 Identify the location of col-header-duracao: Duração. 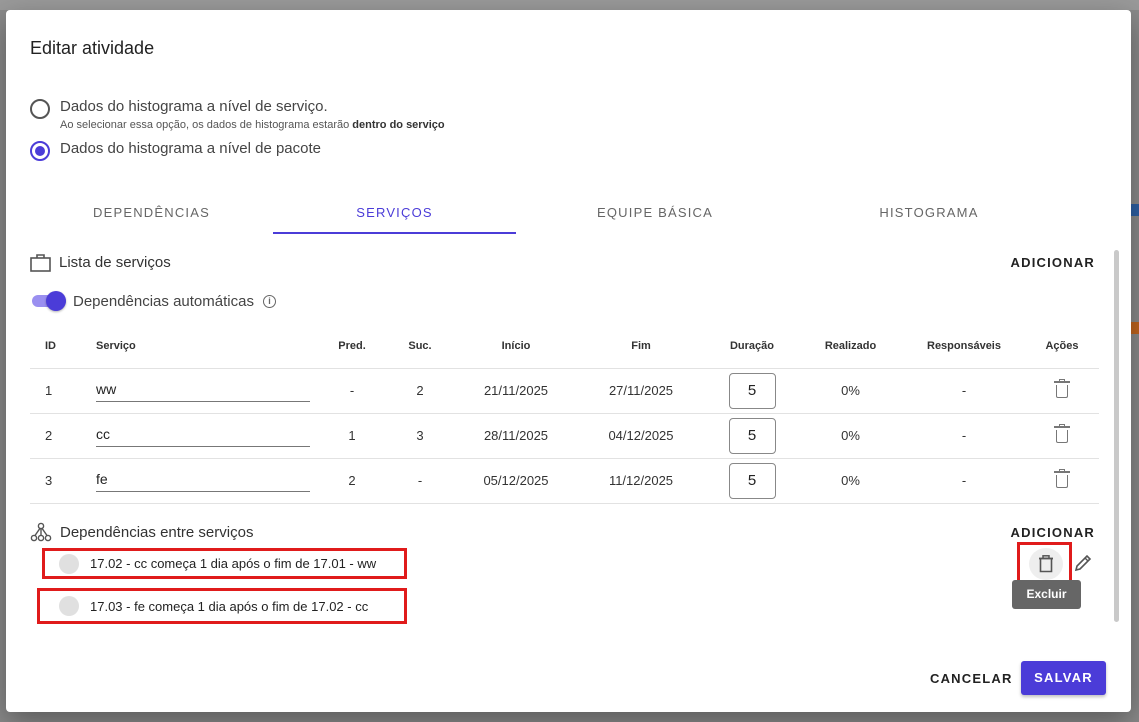
(752, 346).